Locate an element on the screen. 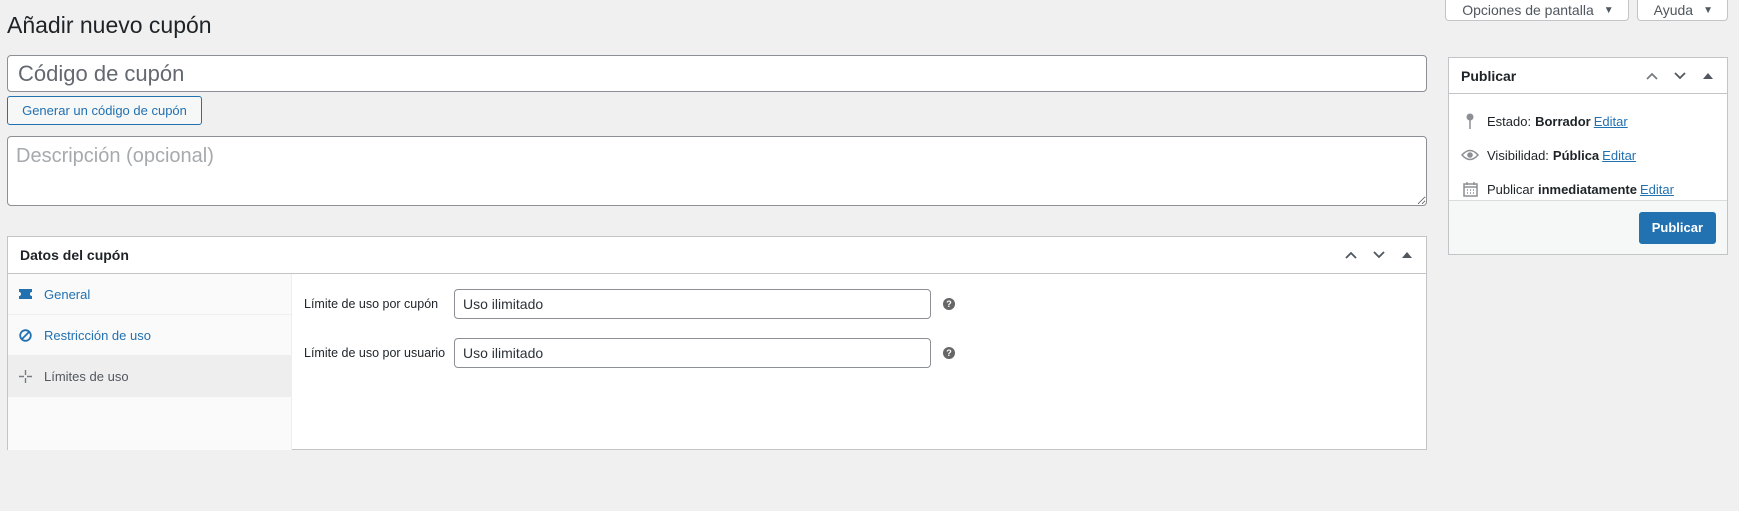 The image size is (1739, 511). schedule-value: inmediatamente is located at coordinates (1587, 189).